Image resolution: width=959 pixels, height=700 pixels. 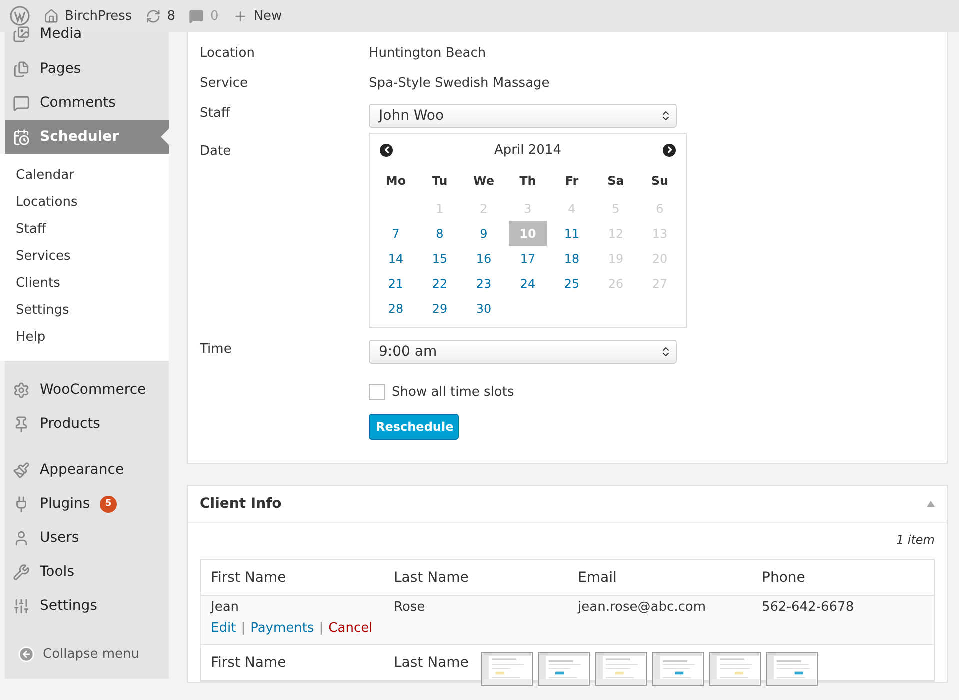 What do you see at coordinates (350, 628) in the screenshot?
I see `row-action-link: Cancel` at bounding box center [350, 628].